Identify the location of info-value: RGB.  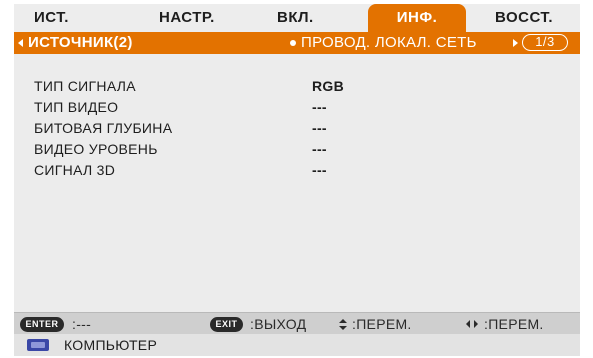
(328, 86).